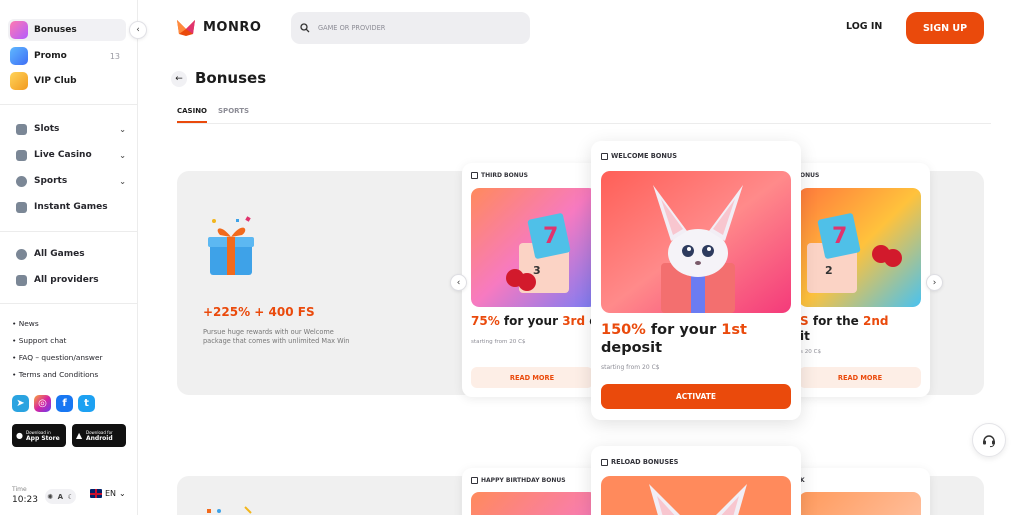 Image resolution: width=1024 pixels, height=515 pixels. I want to click on sidebar-item-label: Promo, so click(50, 56).